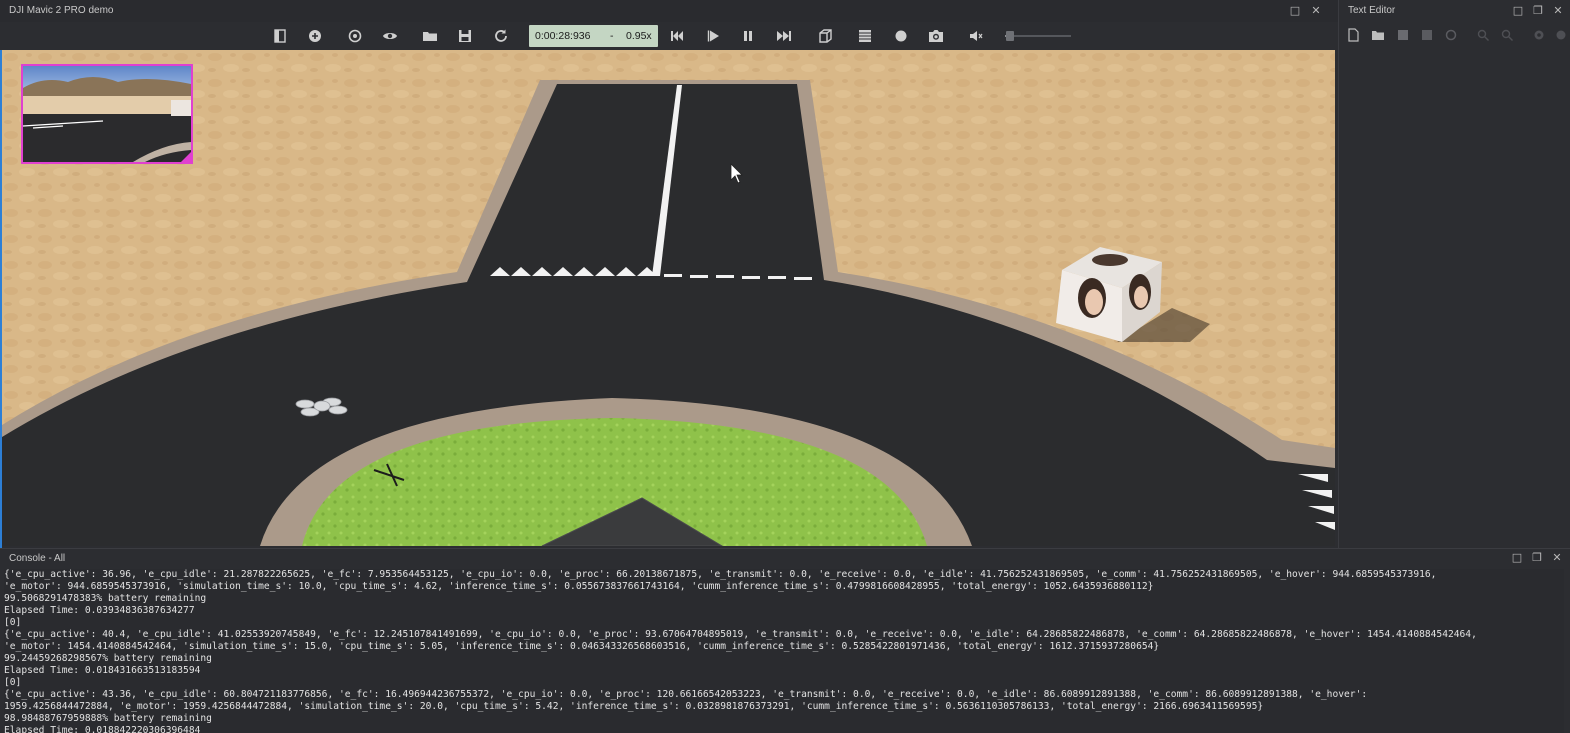 The image size is (1570, 733). What do you see at coordinates (1483, 35) in the screenshot?
I see `find-icon` at bounding box center [1483, 35].